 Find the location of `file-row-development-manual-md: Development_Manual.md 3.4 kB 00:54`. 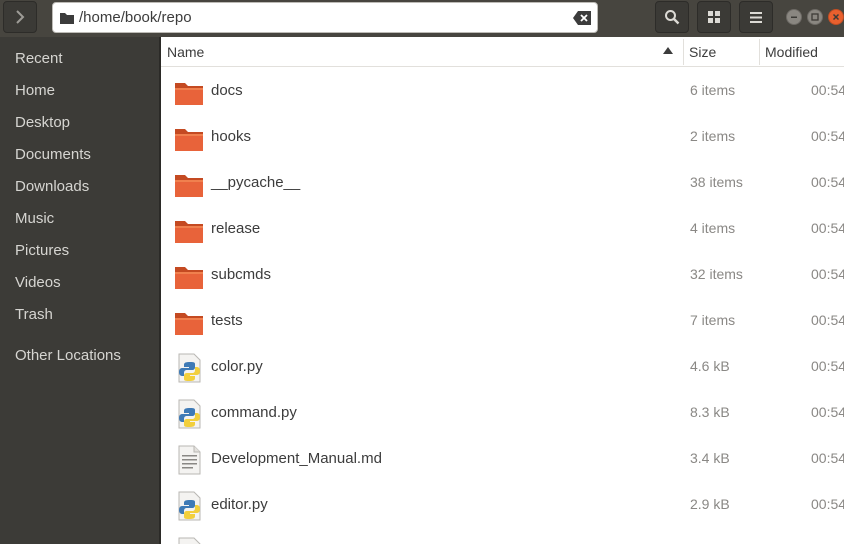

file-row-development-manual-md: Development_Manual.md 3.4 kB 00:54 is located at coordinates (502, 458).